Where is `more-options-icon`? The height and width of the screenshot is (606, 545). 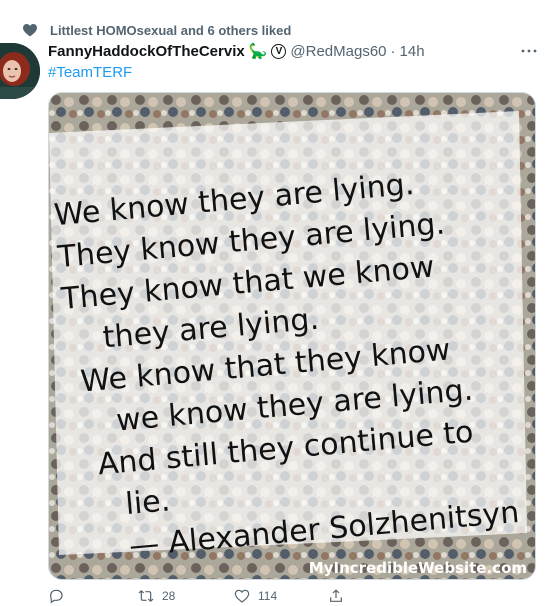
more-options-icon is located at coordinates (529, 51).